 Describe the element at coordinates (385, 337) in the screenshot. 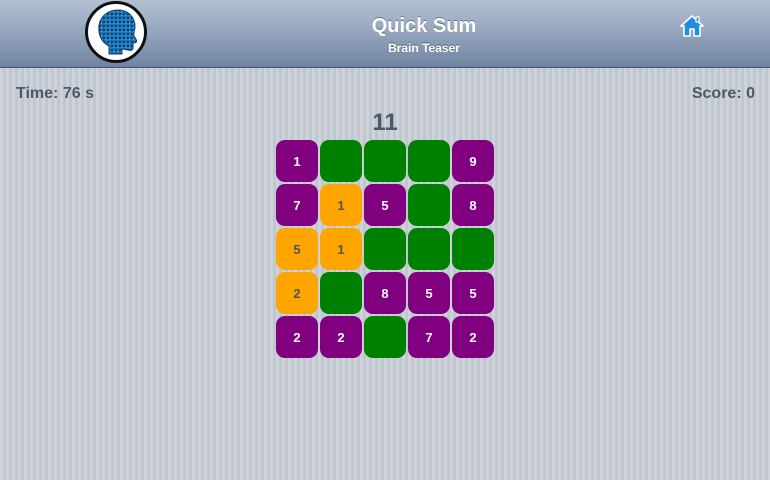

I see `tile-r5-c3` at that location.